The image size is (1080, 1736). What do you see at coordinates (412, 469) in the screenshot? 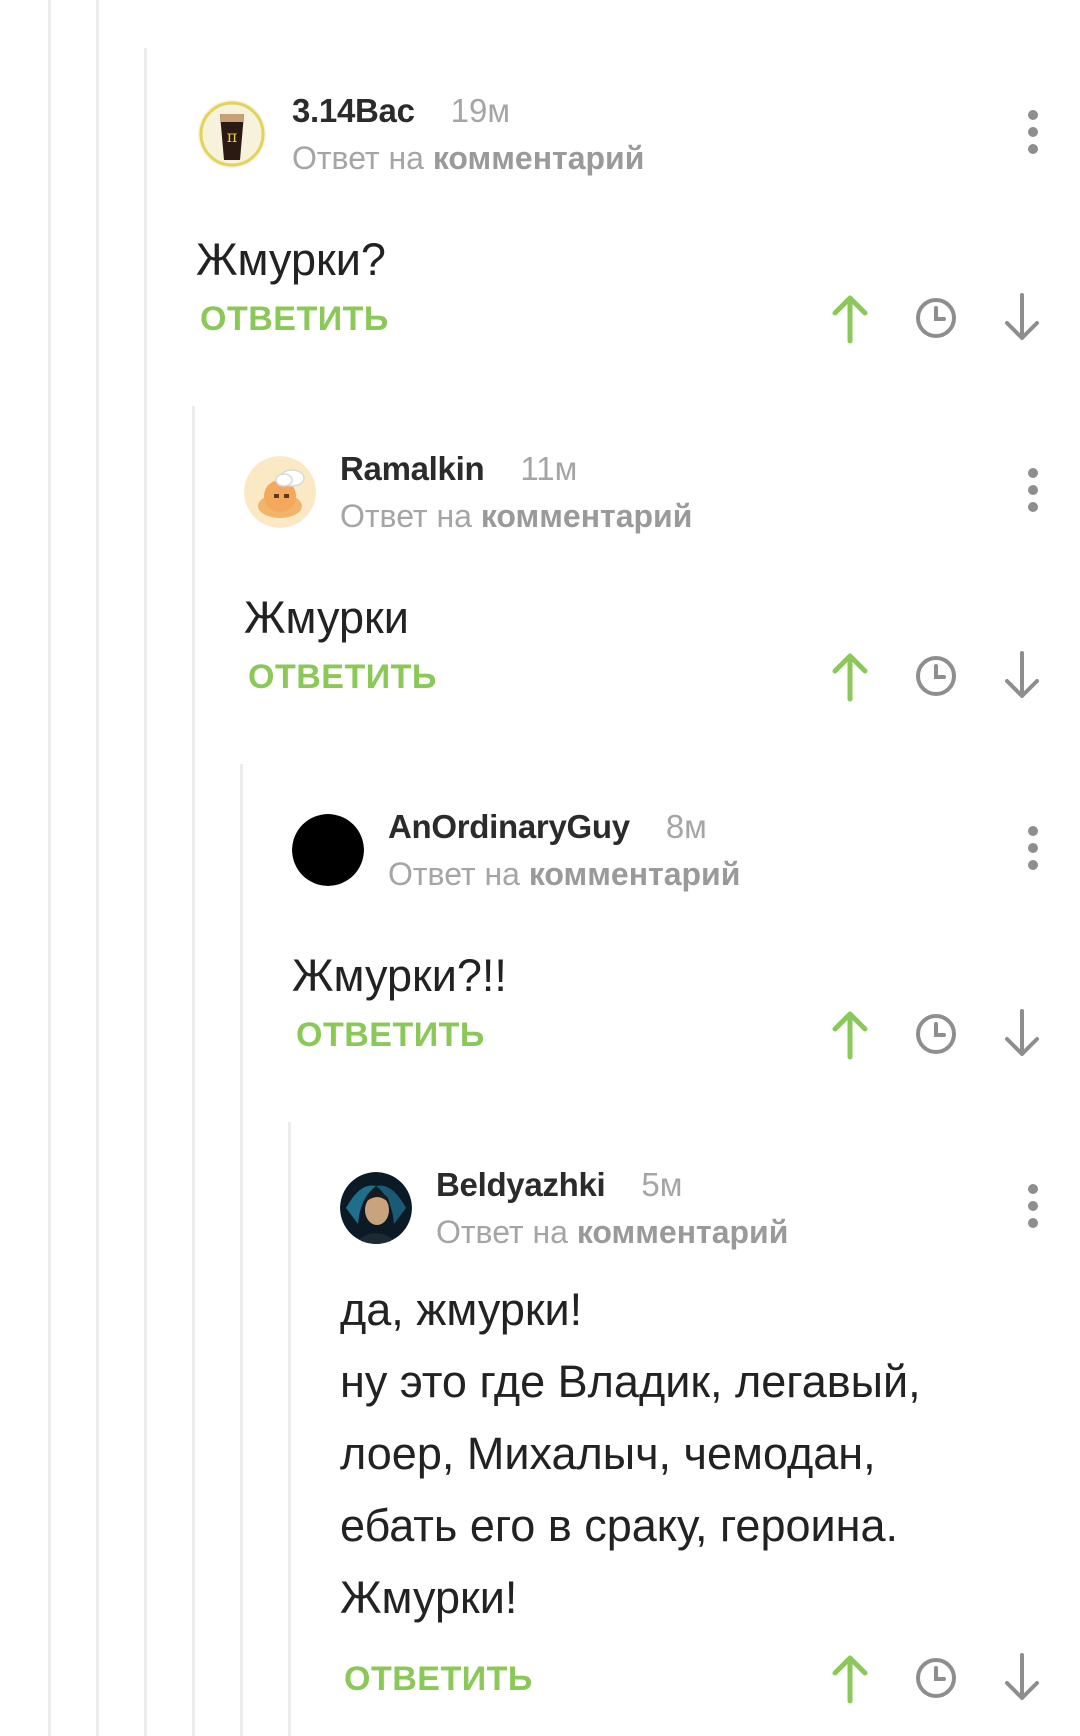
I see `username: Ramalkin` at bounding box center [412, 469].